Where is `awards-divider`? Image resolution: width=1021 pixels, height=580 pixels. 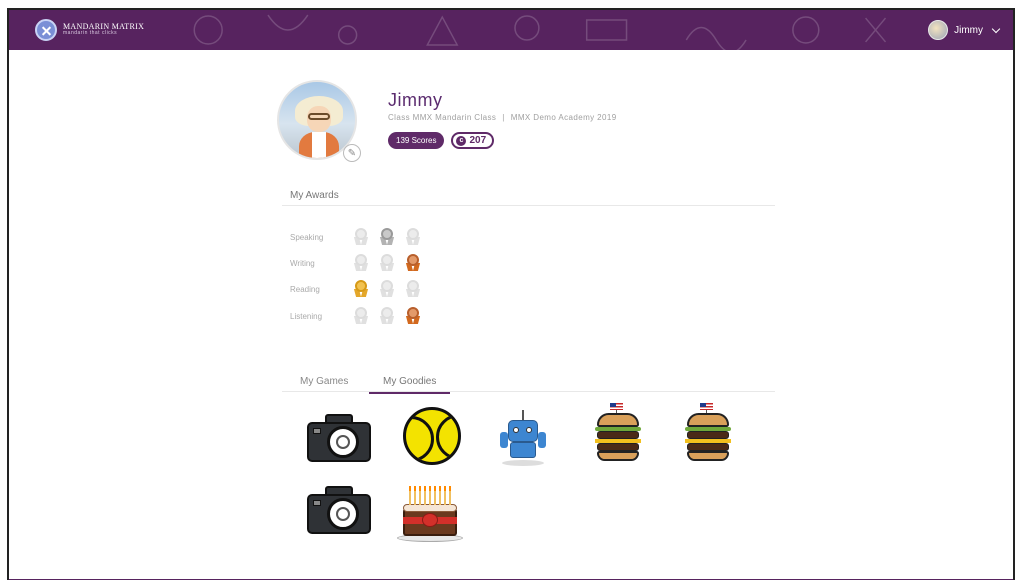 awards-divider is located at coordinates (528, 205).